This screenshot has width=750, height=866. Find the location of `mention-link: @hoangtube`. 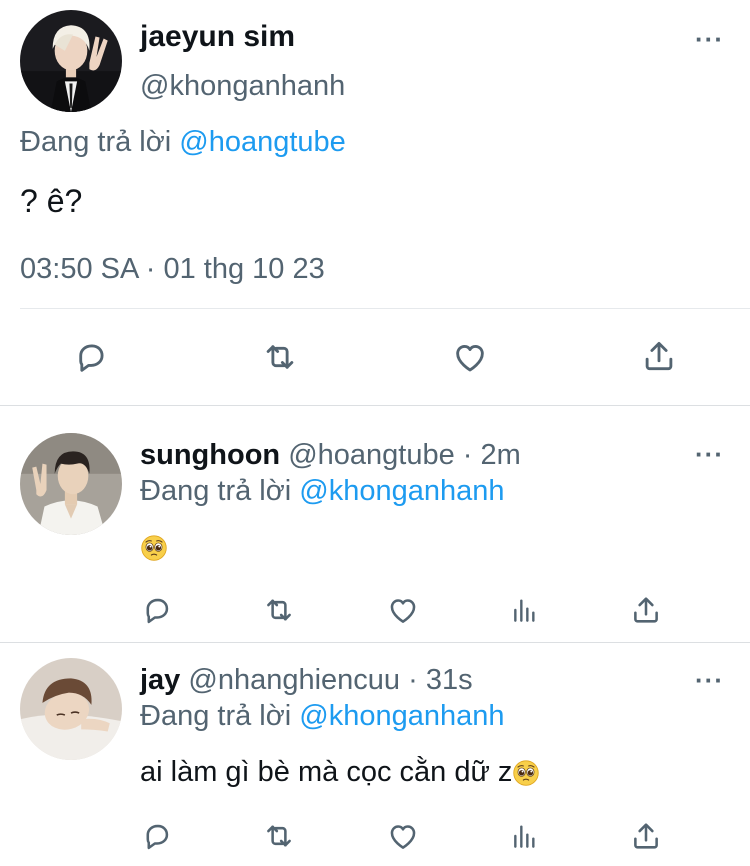

mention-link: @hoangtube is located at coordinates (262, 142).